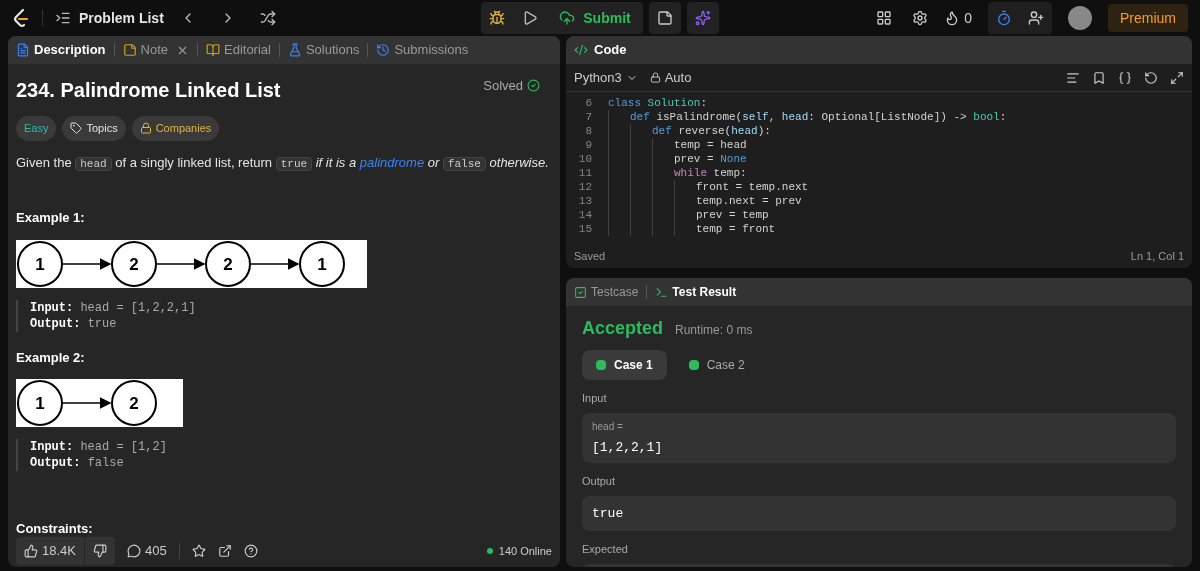  What do you see at coordinates (608, 426) in the screenshot?
I see `variable-name: head =` at bounding box center [608, 426].